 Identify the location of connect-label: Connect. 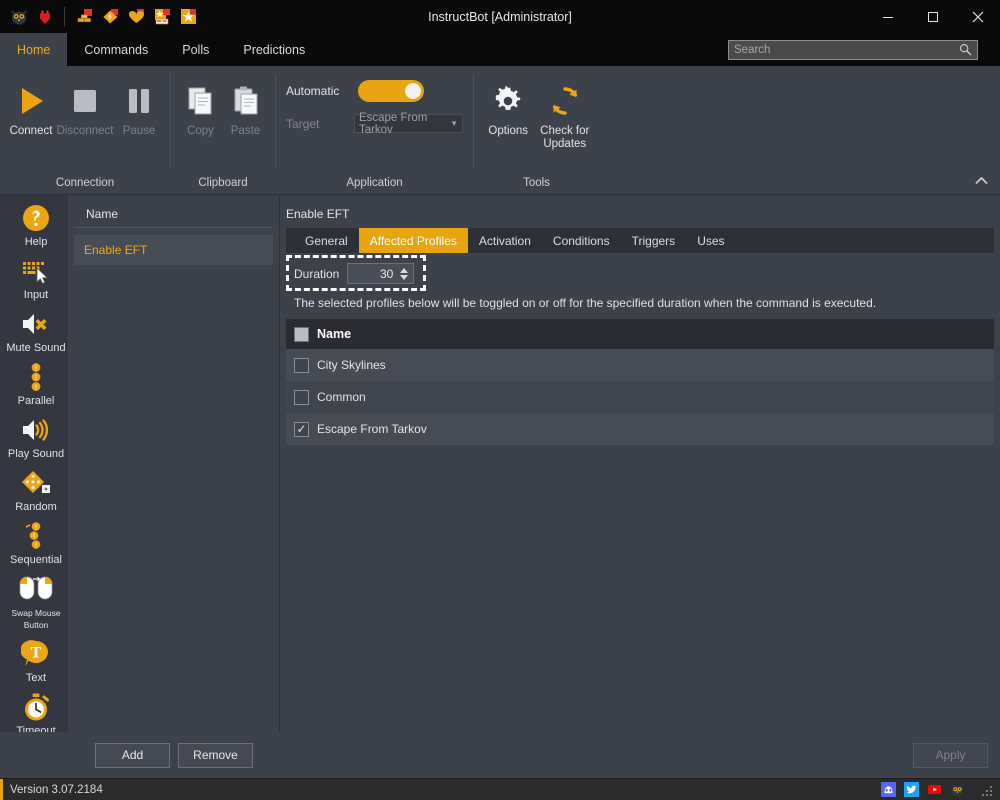
(31, 131).